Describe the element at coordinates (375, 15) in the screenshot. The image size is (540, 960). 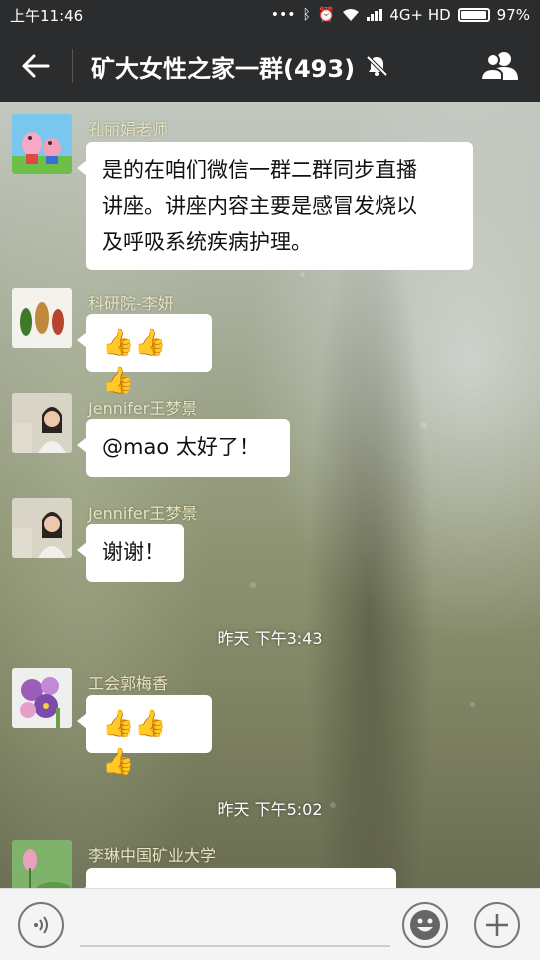
I see `signal-icon` at that location.